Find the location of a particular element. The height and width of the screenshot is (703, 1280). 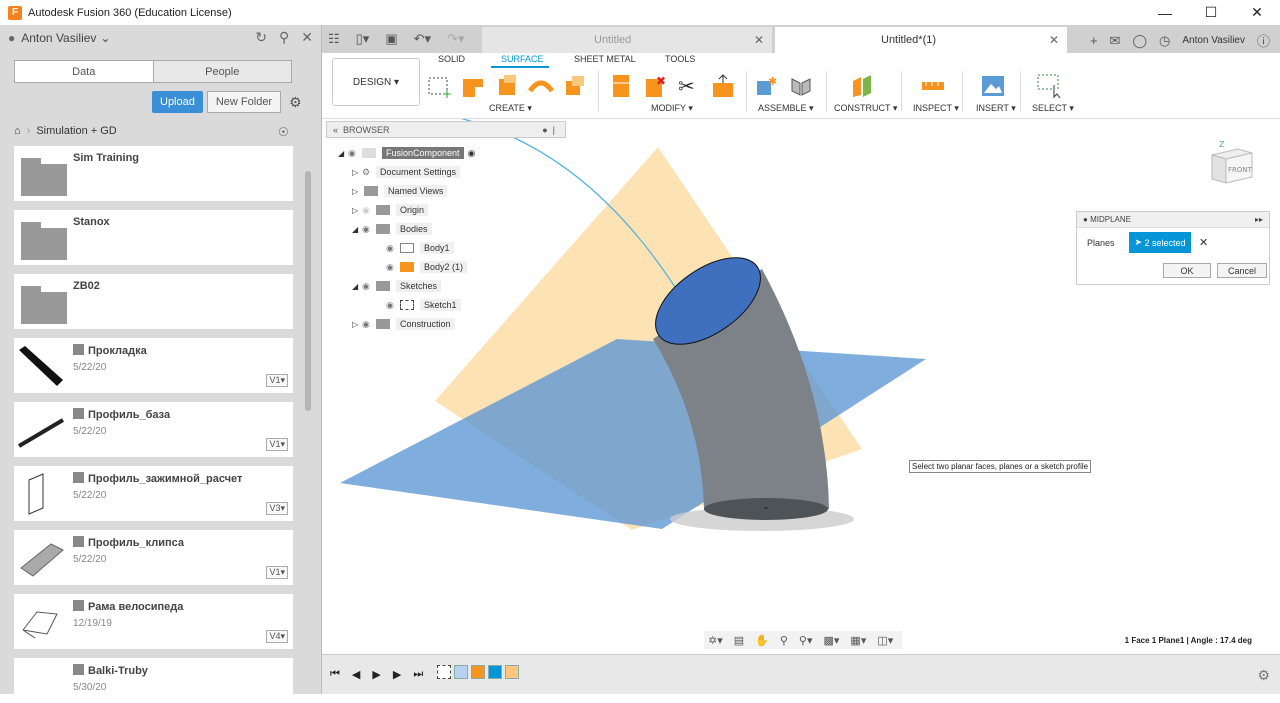

assemble-group-label: ASSEMBLE ▾ is located at coordinates (786, 108).